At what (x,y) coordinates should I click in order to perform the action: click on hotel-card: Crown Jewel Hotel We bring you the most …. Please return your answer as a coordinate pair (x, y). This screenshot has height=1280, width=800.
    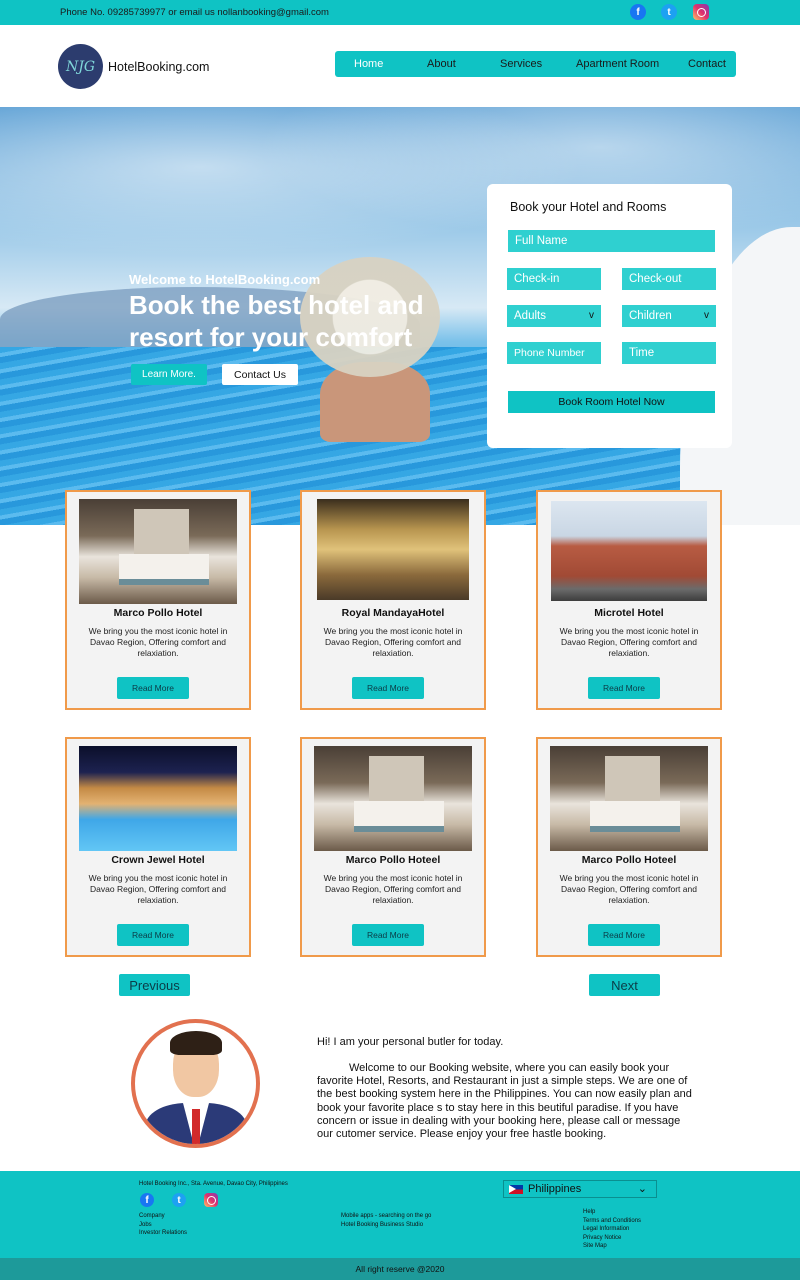
    Looking at the image, I should click on (158, 847).